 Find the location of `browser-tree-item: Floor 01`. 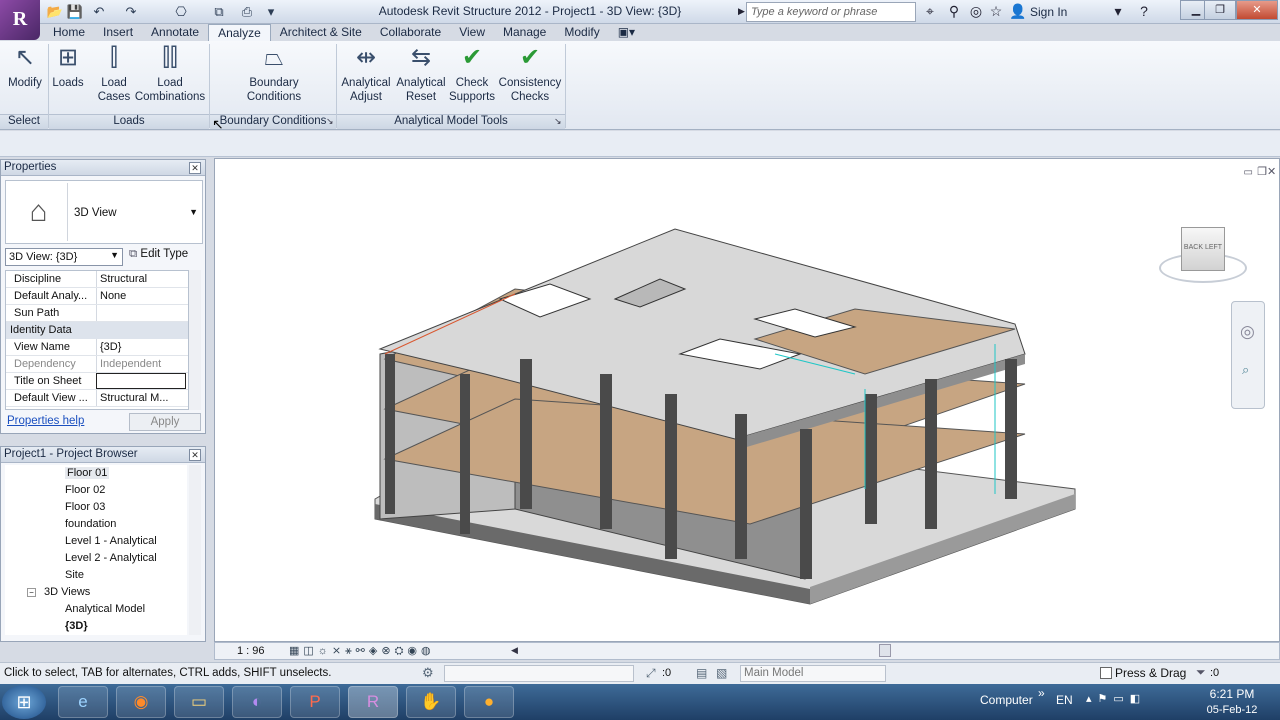

browser-tree-item: Floor 01 is located at coordinates (96, 473).